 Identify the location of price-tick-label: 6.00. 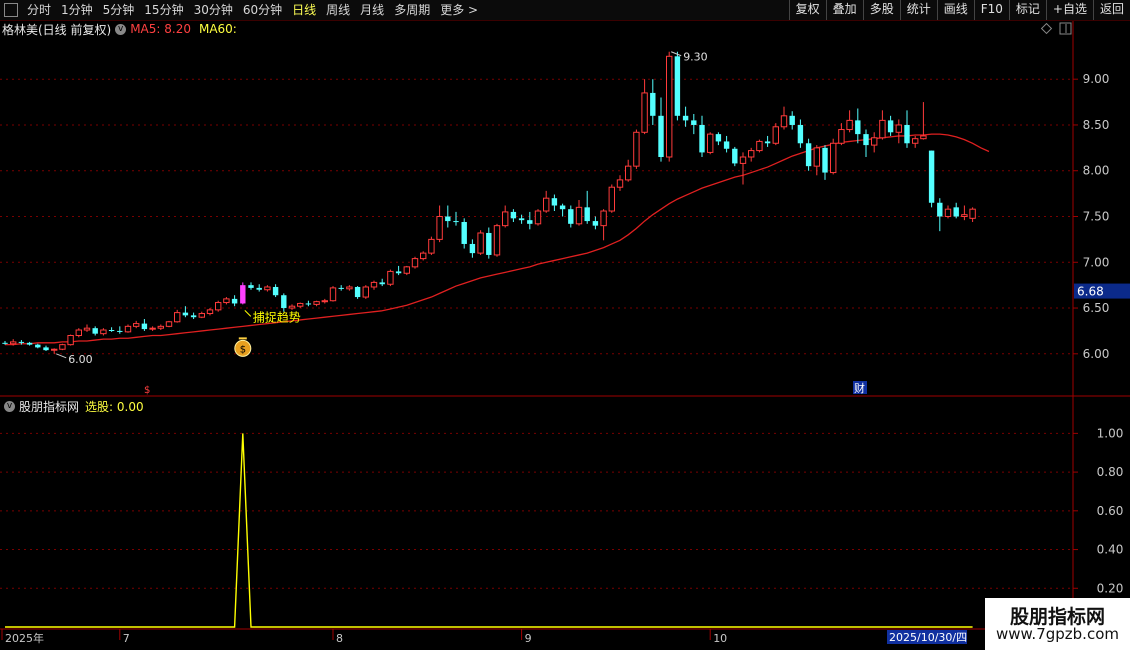
(1096, 354).